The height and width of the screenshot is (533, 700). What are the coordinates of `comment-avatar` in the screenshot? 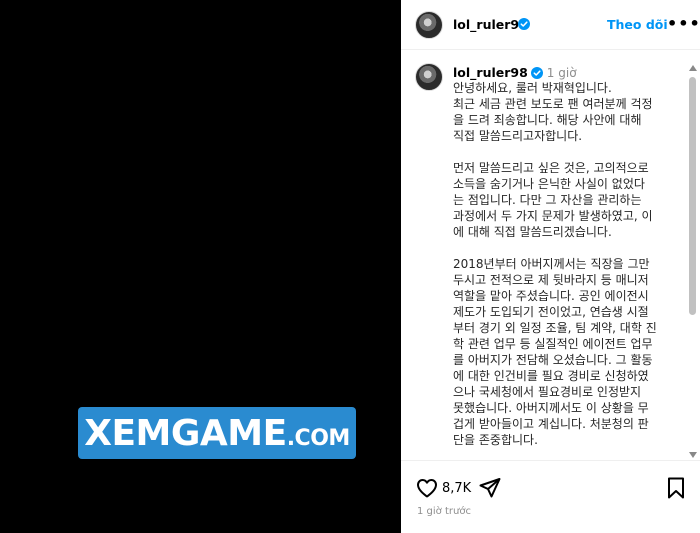 It's located at (429, 77).